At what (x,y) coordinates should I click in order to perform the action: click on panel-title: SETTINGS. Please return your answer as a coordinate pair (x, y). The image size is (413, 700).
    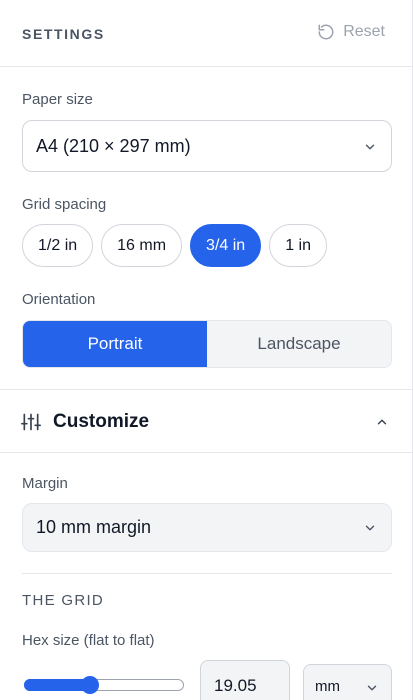
    Looking at the image, I should click on (63, 34).